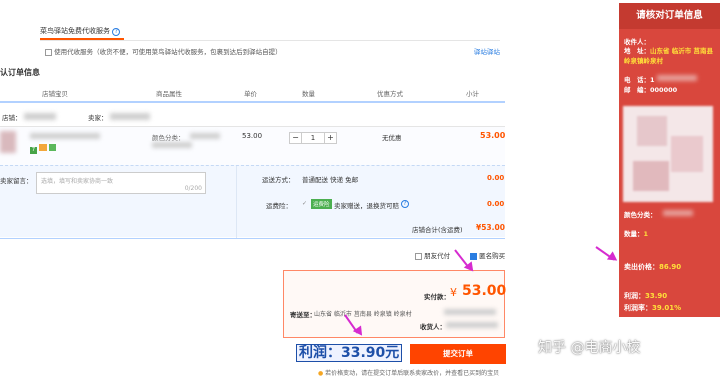 The width and height of the screenshot is (720, 377). What do you see at coordinates (366, 206) in the screenshot?
I see `insurance-value: 卖家赠送，退换货可赔` at bounding box center [366, 206].